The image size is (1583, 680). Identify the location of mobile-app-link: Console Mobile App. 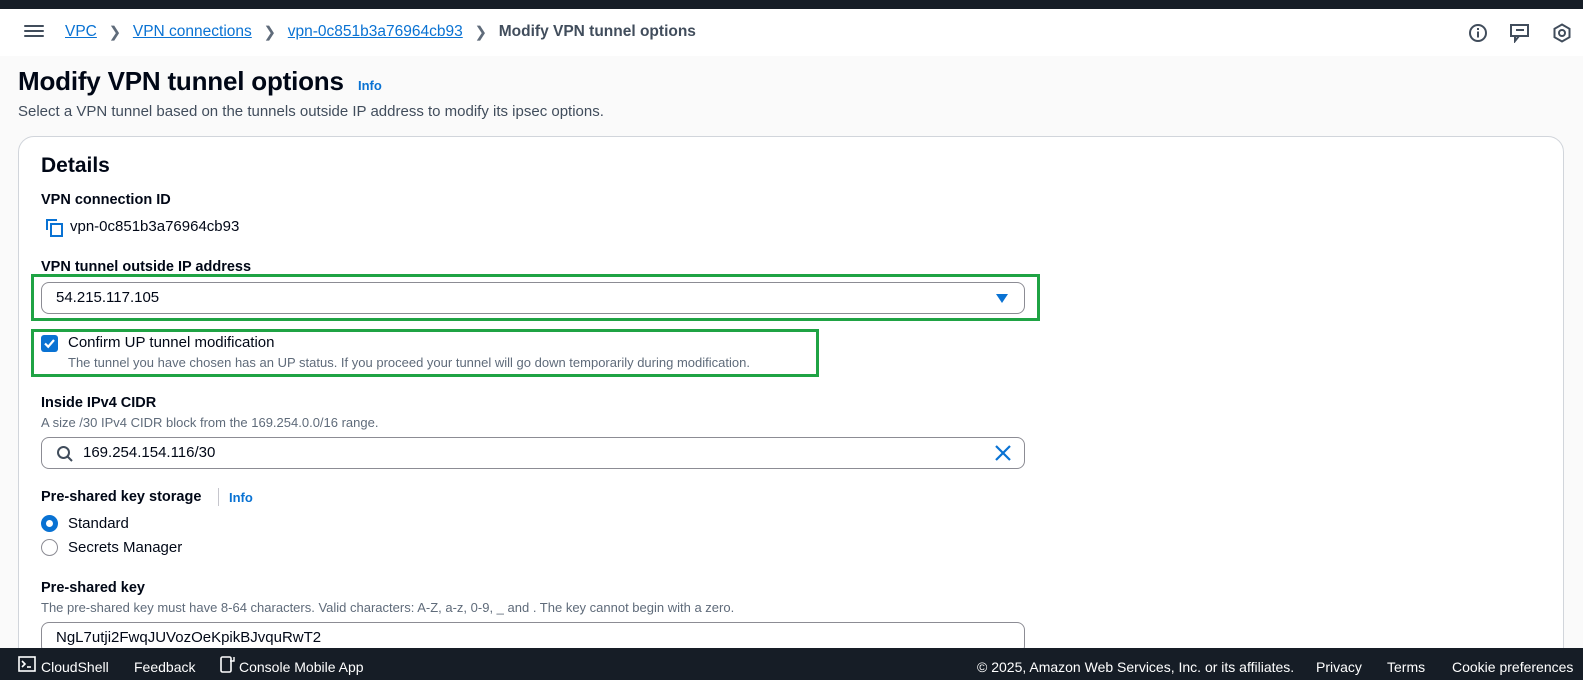
(301, 667).